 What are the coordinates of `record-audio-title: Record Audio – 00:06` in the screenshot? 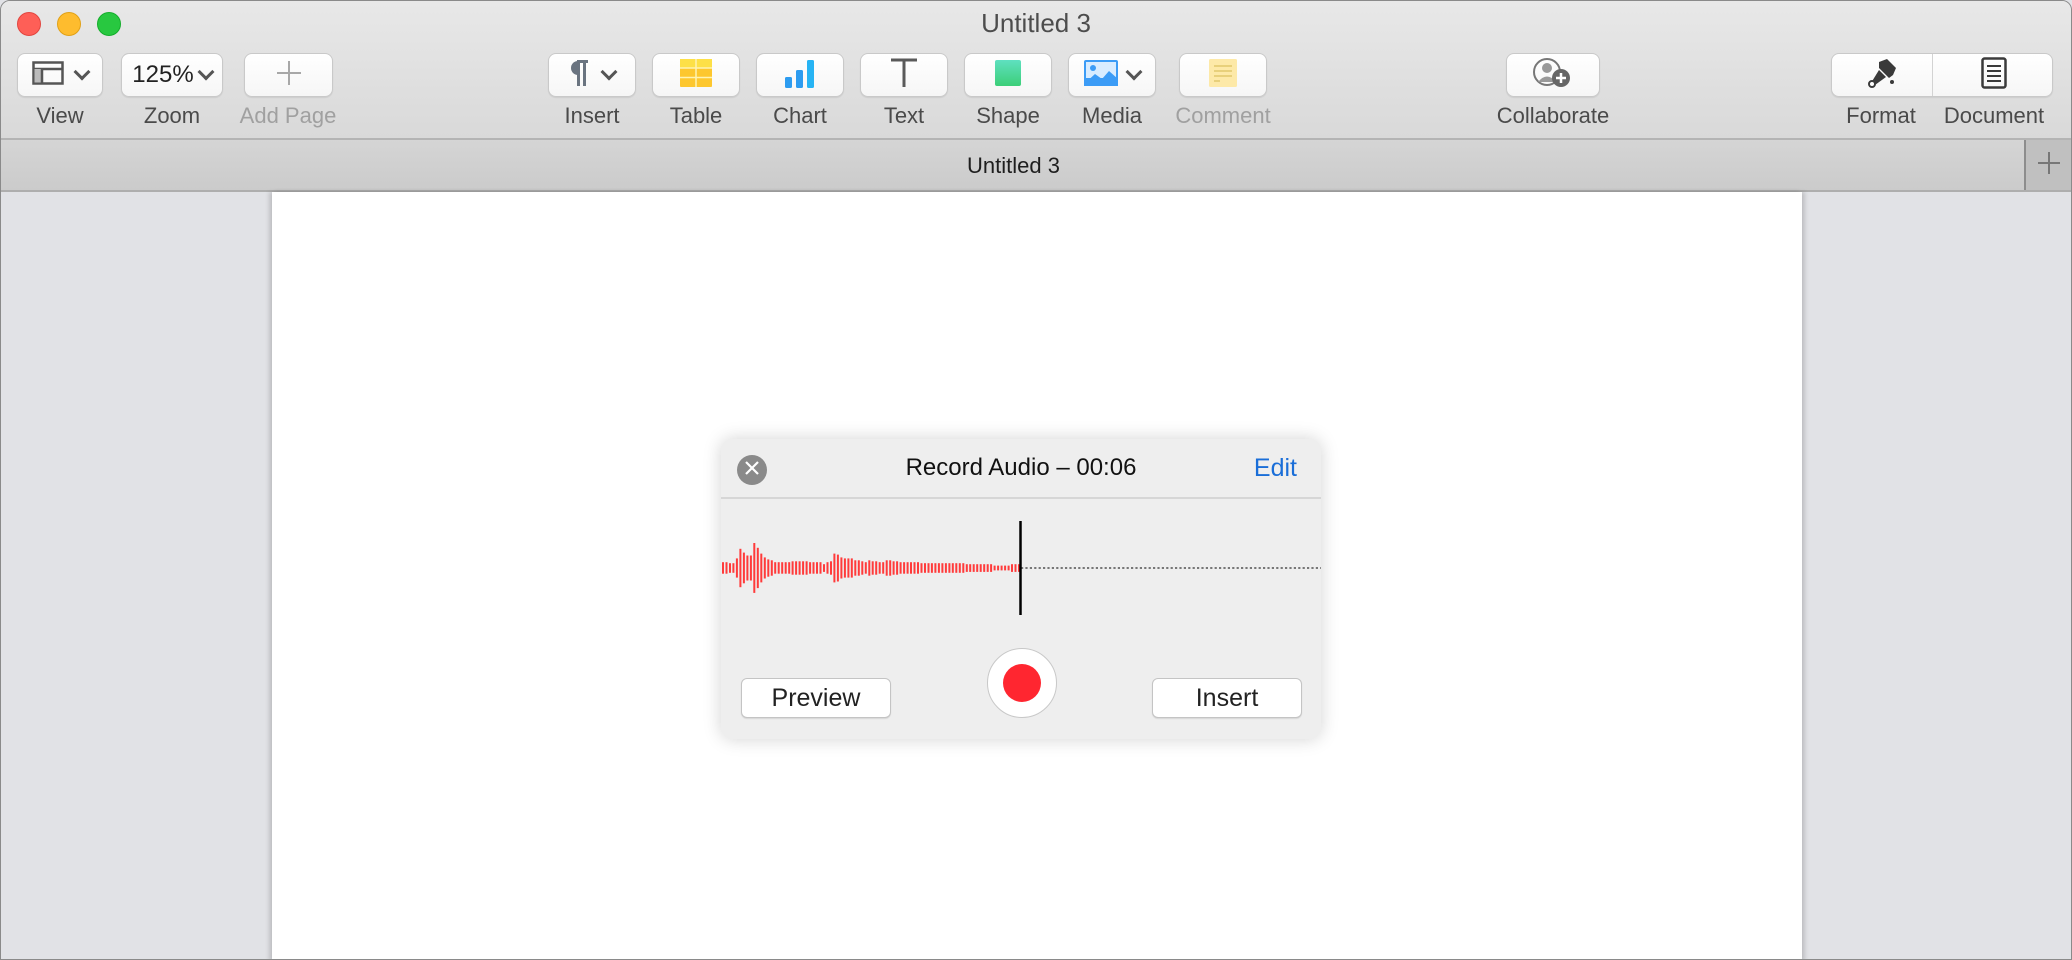 It's located at (1021, 467).